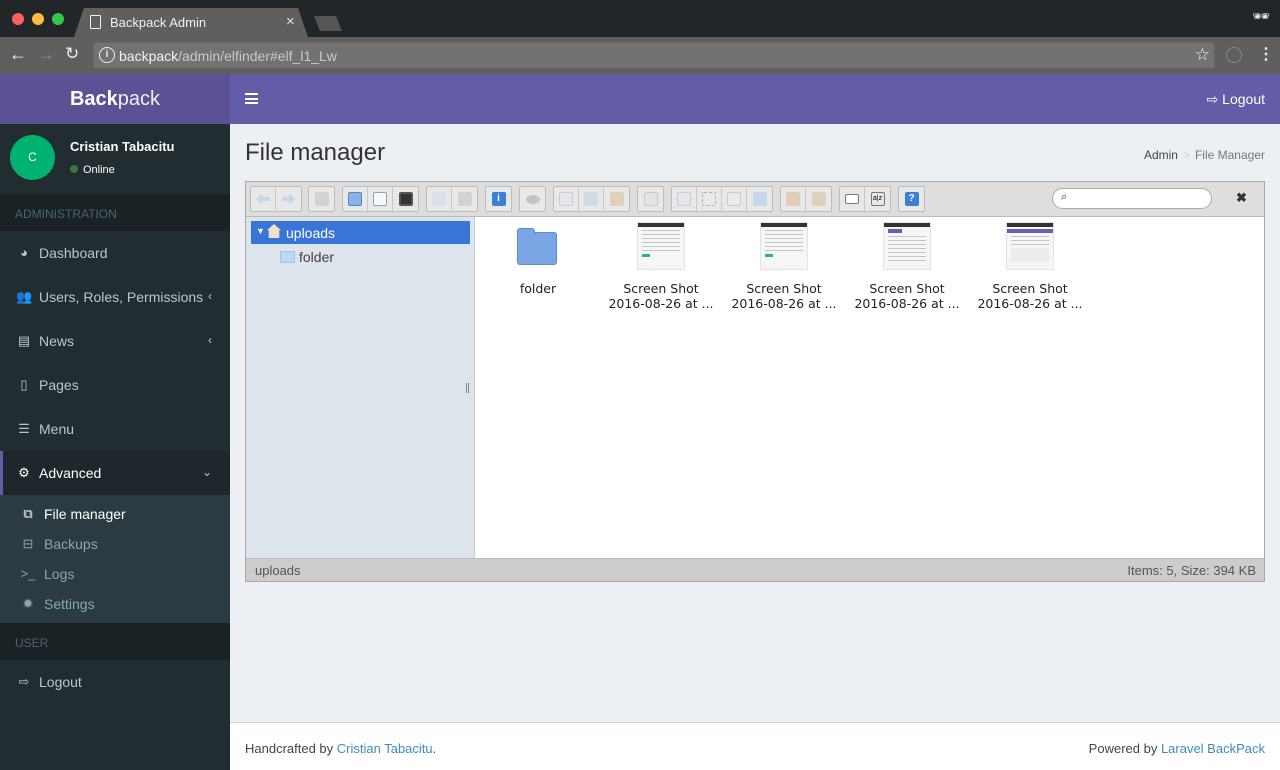 Image resolution: width=1280 pixels, height=770 pixels. What do you see at coordinates (439, 199) in the screenshot?
I see `open-button` at bounding box center [439, 199].